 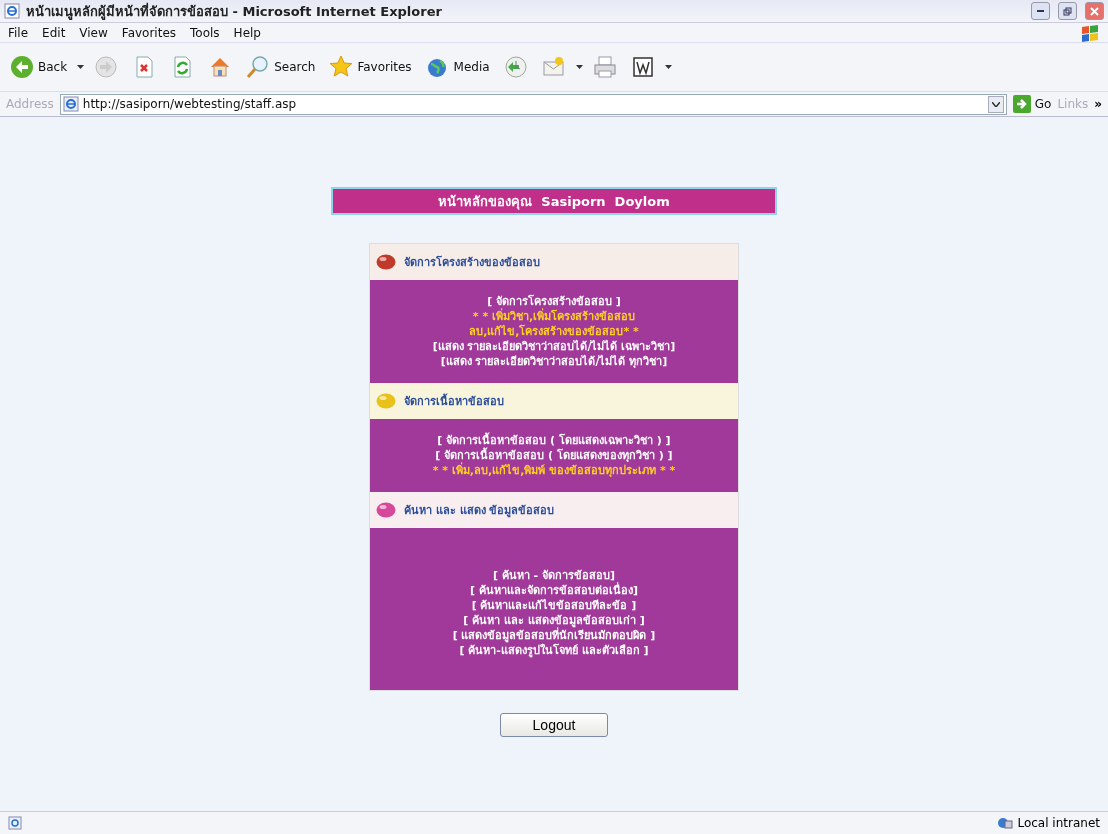 I want to click on section-title: ค้นหา และ แสดง ข้อมูลข้อสอบ, so click(x=479, y=511).